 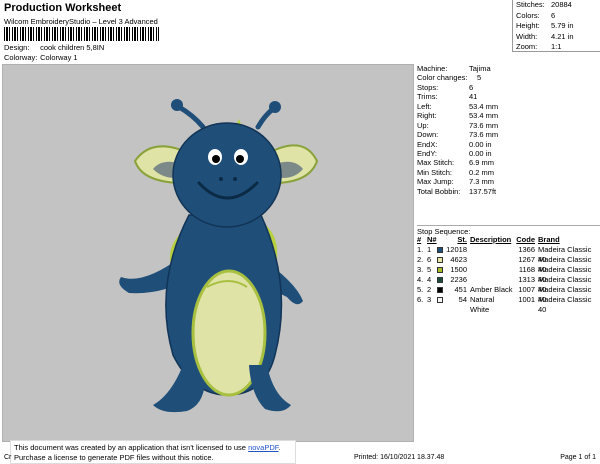 I want to click on info-label: Max Stitch:, so click(x=436, y=163).